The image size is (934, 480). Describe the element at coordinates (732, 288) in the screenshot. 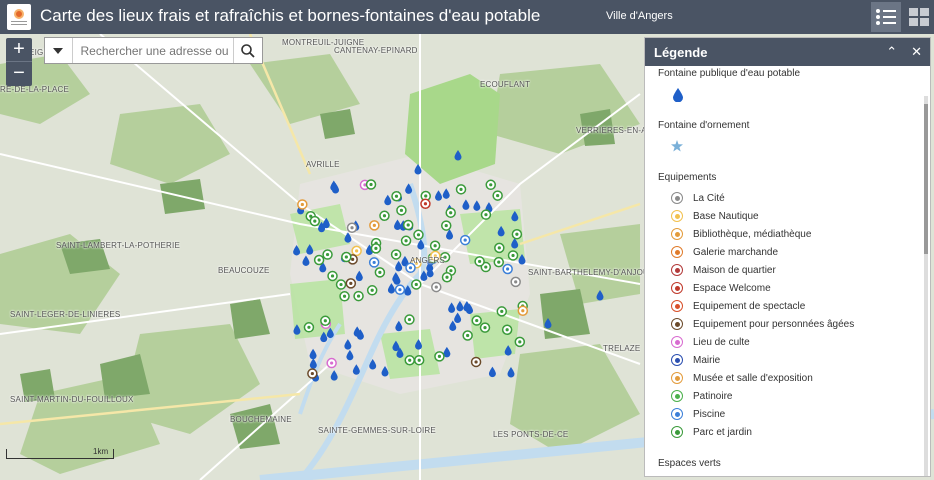

I see `legend-item-label: Espace Welcome` at that location.